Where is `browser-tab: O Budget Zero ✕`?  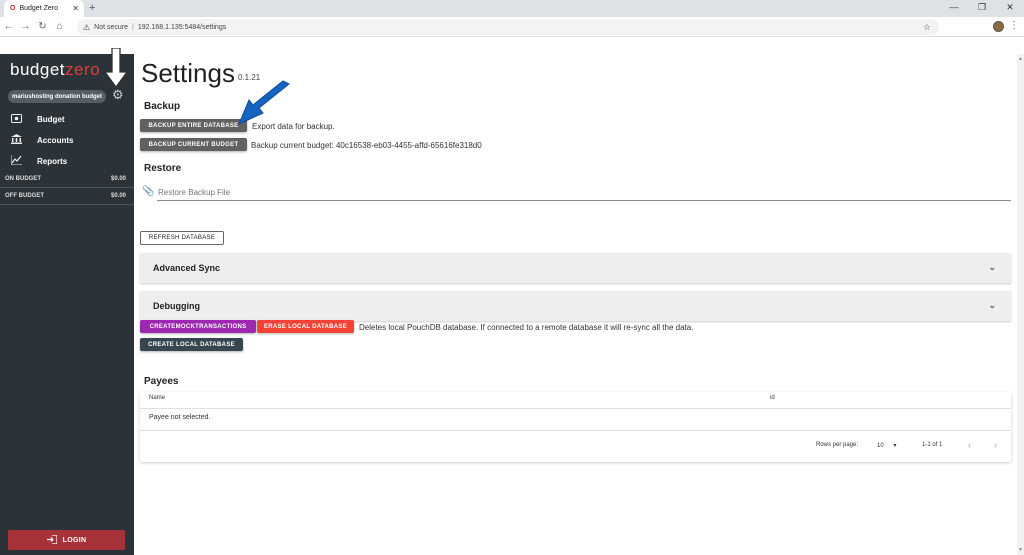
browser-tab: O Budget Zero ✕ is located at coordinates (44, 8).